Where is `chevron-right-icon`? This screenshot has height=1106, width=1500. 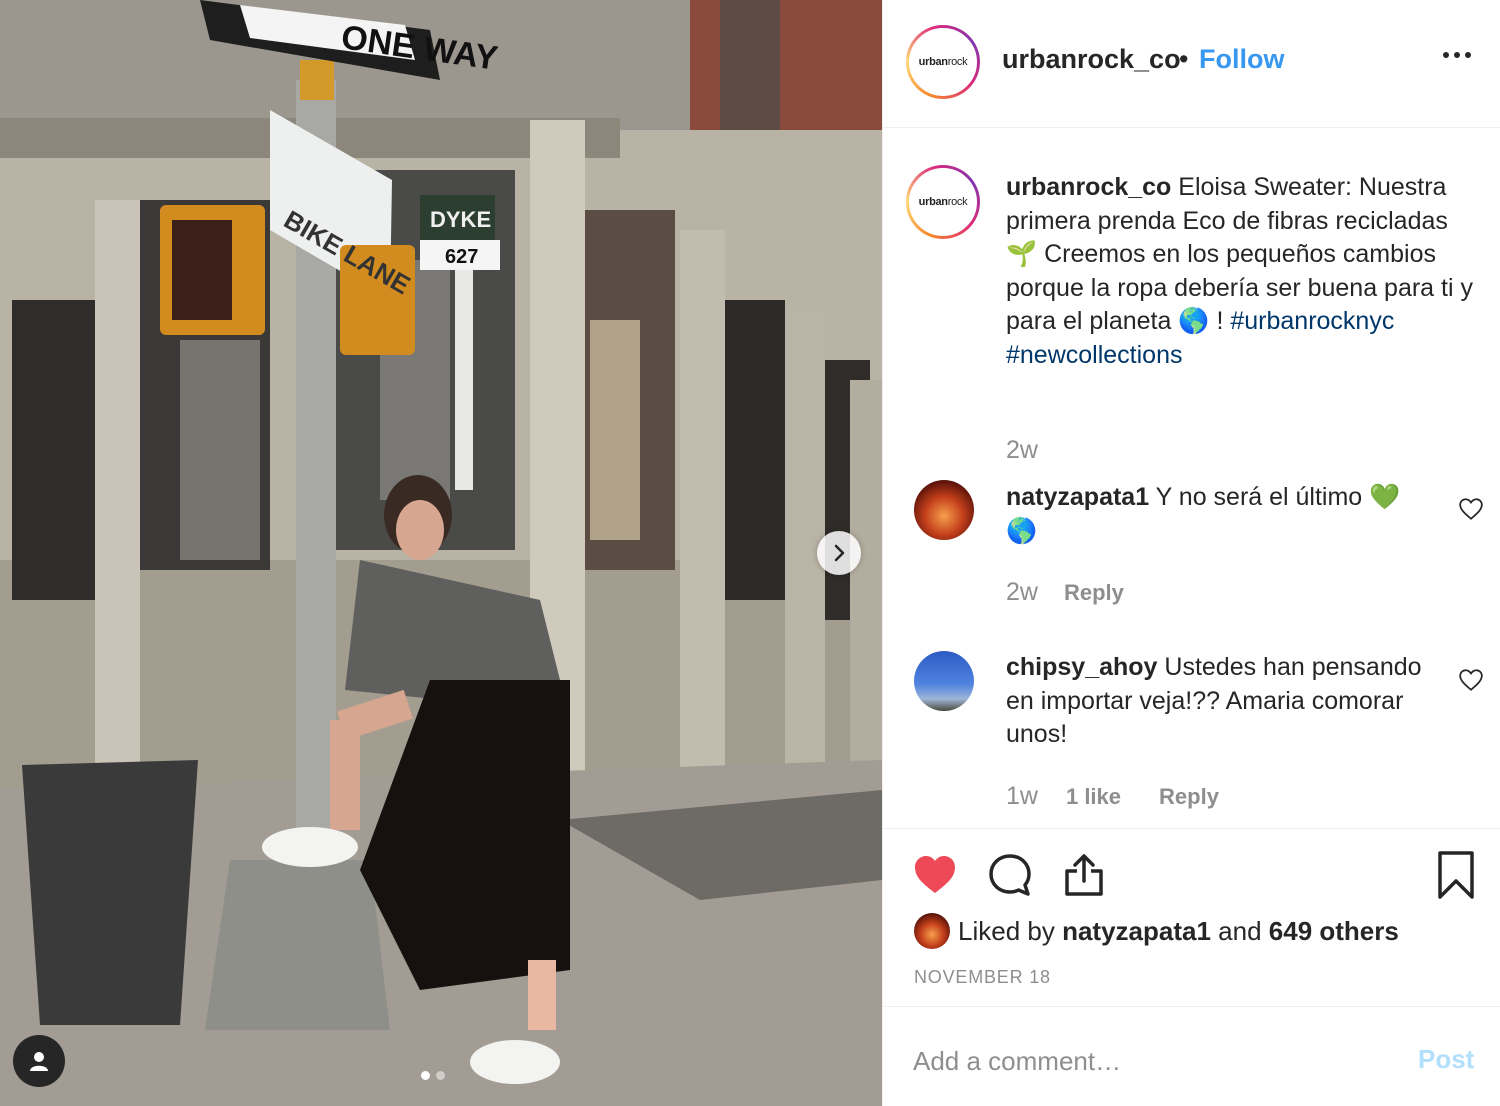 chevron-right-icon is located at coordinates (839, 553).